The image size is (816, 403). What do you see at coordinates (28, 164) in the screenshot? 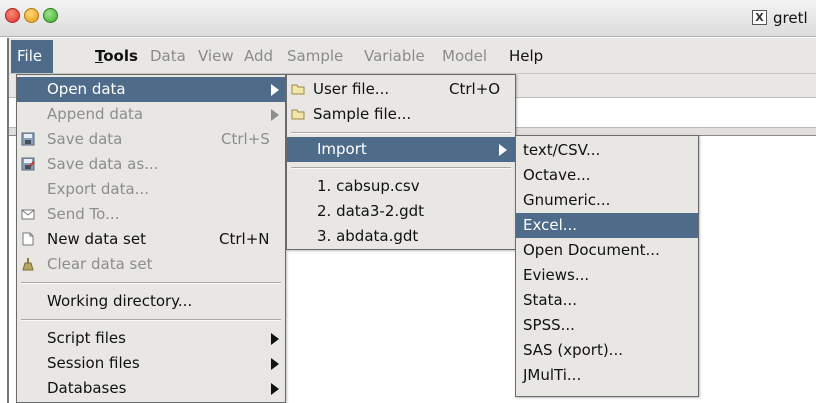
I see `save-as-icon` at bounding box center [28, 164].